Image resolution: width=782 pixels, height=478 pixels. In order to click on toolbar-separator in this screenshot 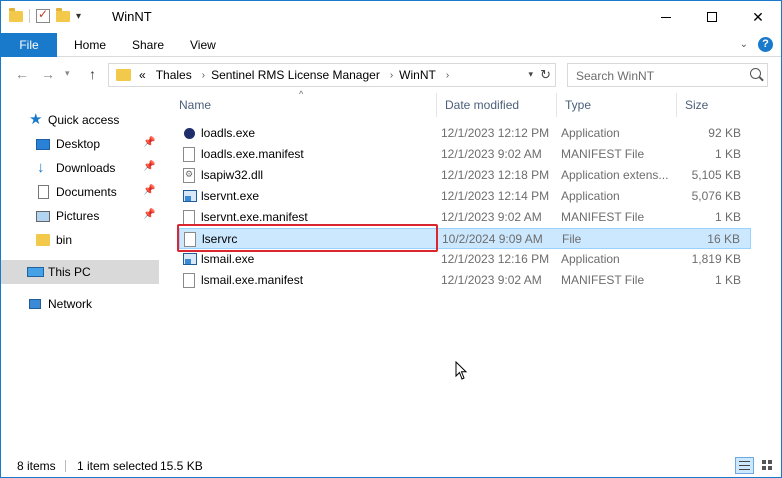, I will do `click(29, 16)`.